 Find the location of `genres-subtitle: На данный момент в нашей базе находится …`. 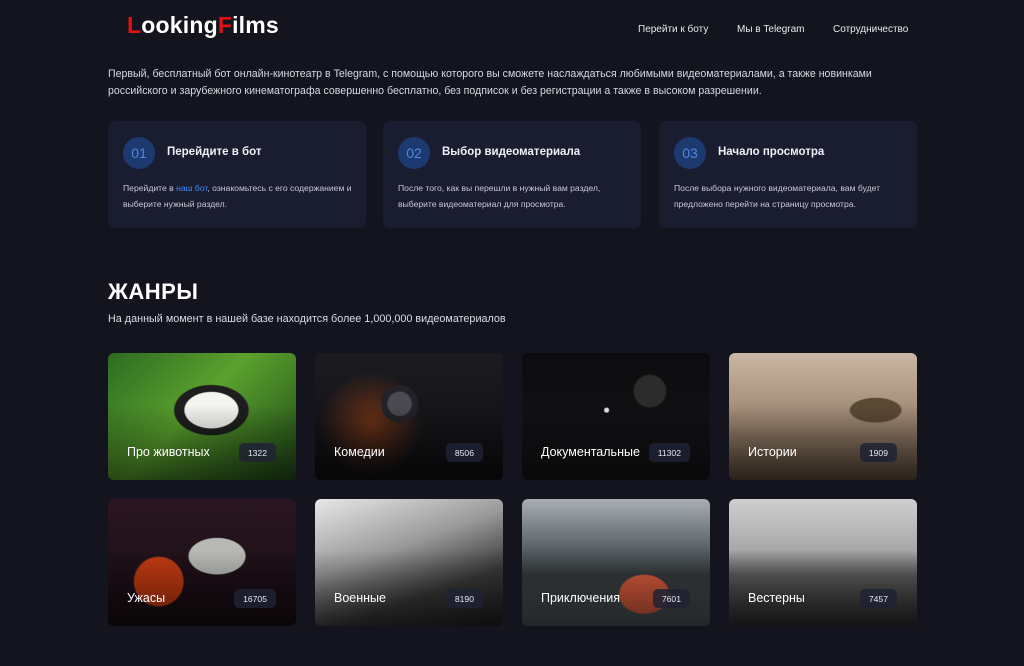

genres-subtitle: На данный момент в нашей базе находится … is located at coordinates (307, 319).